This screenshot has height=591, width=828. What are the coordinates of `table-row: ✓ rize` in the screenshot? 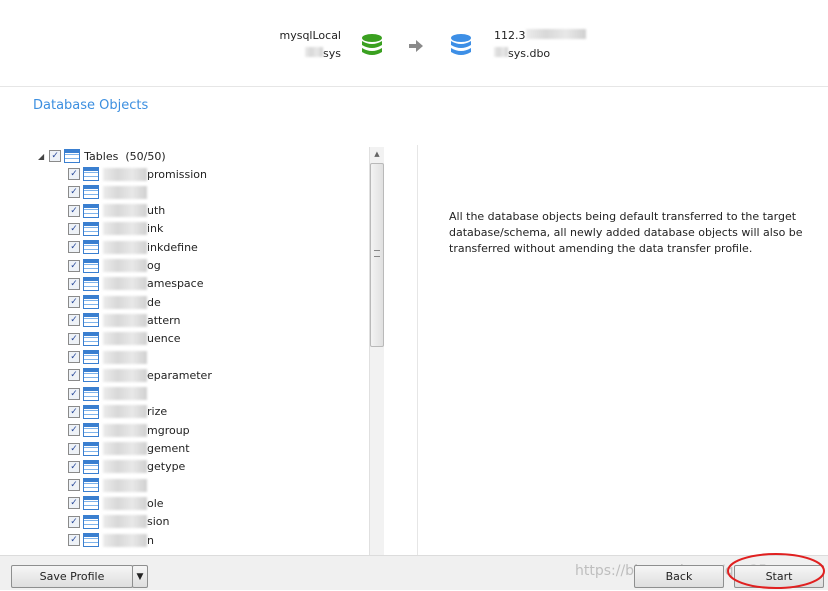 It's located at (117, 412).